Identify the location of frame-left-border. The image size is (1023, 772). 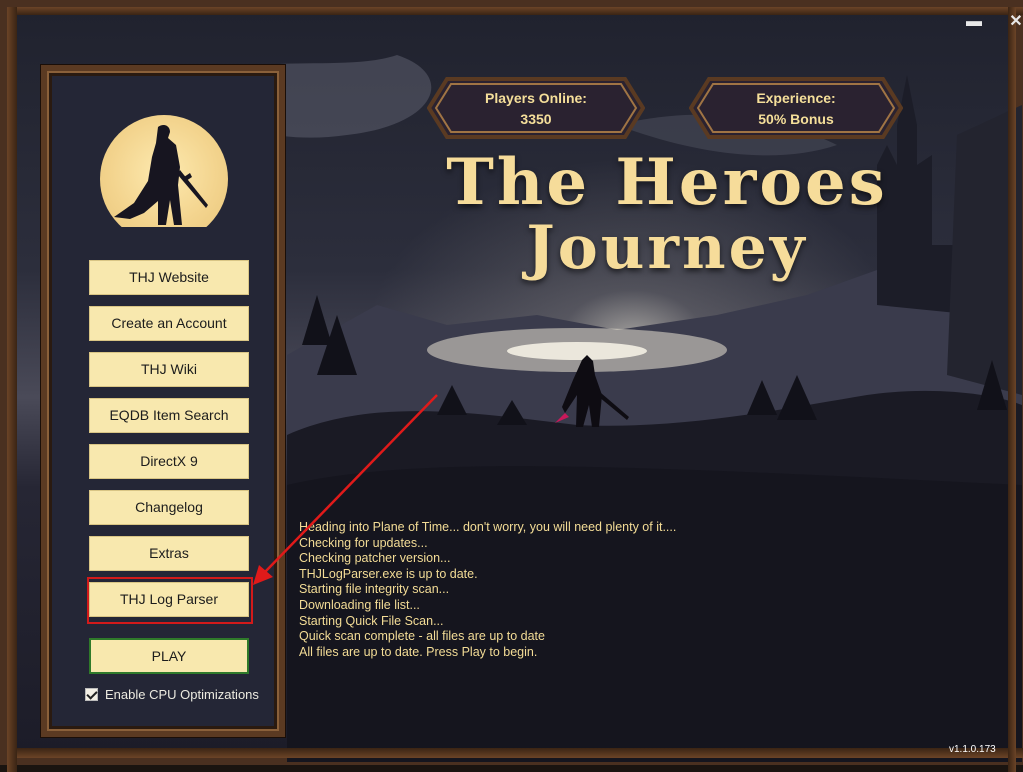
(12, 389).